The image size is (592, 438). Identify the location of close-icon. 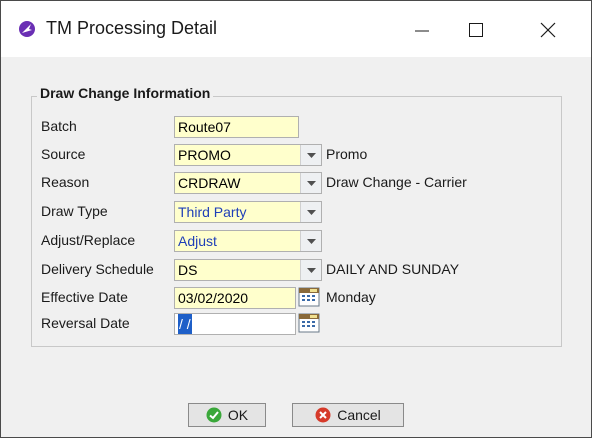
(548, 30).